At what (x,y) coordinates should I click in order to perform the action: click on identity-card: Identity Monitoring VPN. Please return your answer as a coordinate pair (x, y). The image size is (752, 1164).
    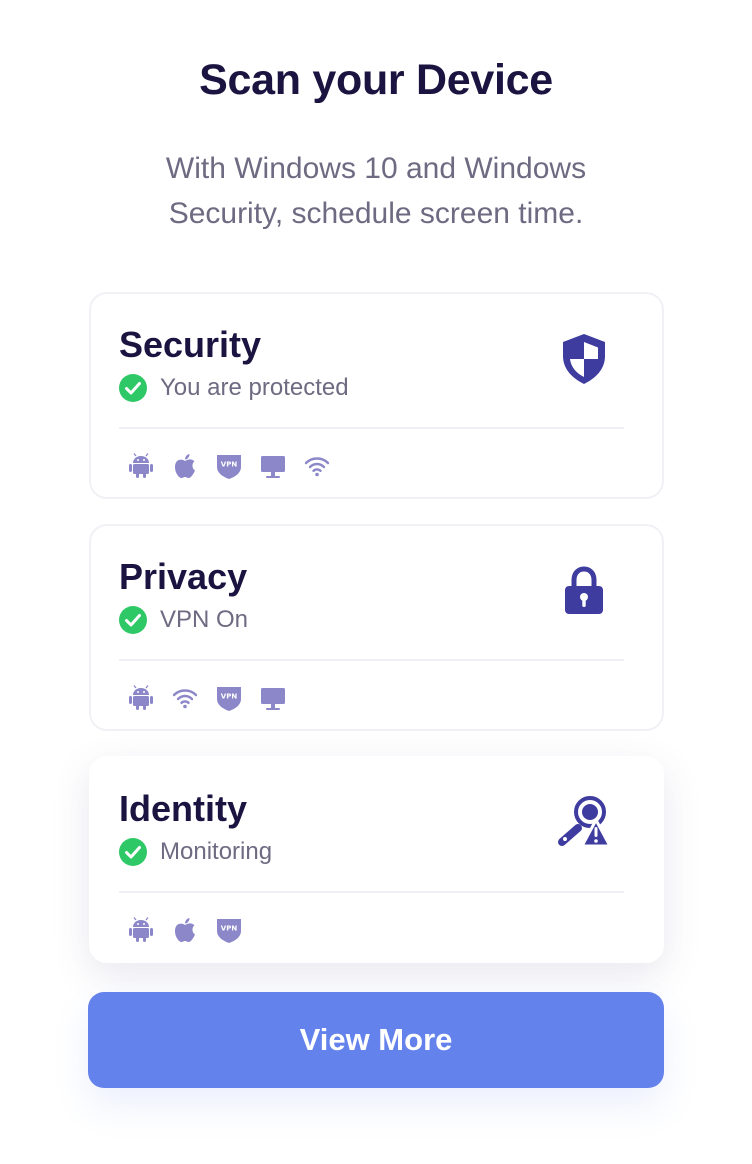
    Looking at the image, I should click on (376, 859).